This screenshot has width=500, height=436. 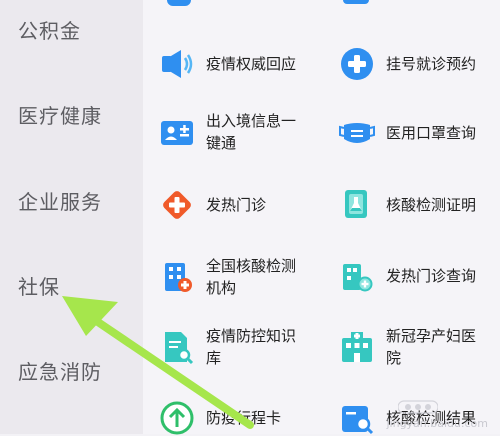 I want to click on service-tile-mask-query: 医用口罩查询, so click(x=407, y=133).